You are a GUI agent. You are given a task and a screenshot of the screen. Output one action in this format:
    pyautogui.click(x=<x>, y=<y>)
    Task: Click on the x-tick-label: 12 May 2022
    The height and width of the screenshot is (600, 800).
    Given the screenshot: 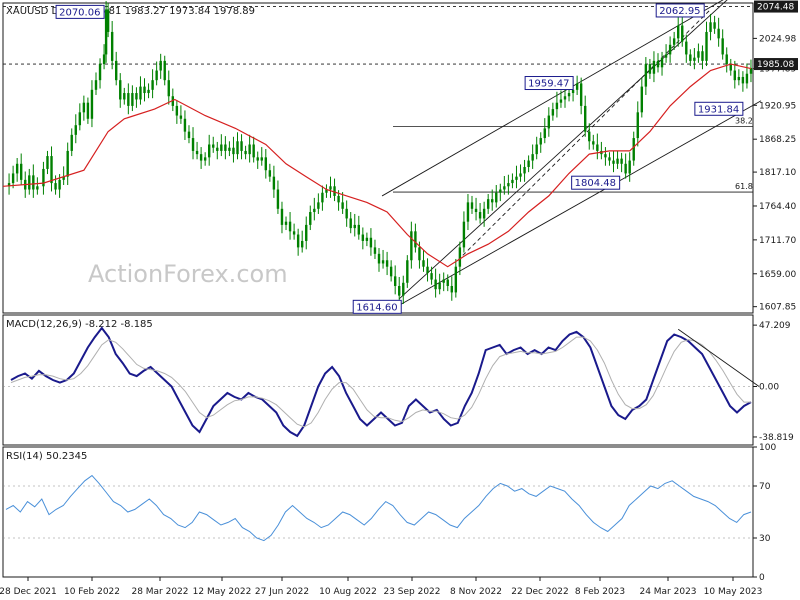 What is the action you would take?
    pyautogui.click(x=222, y=592)
    